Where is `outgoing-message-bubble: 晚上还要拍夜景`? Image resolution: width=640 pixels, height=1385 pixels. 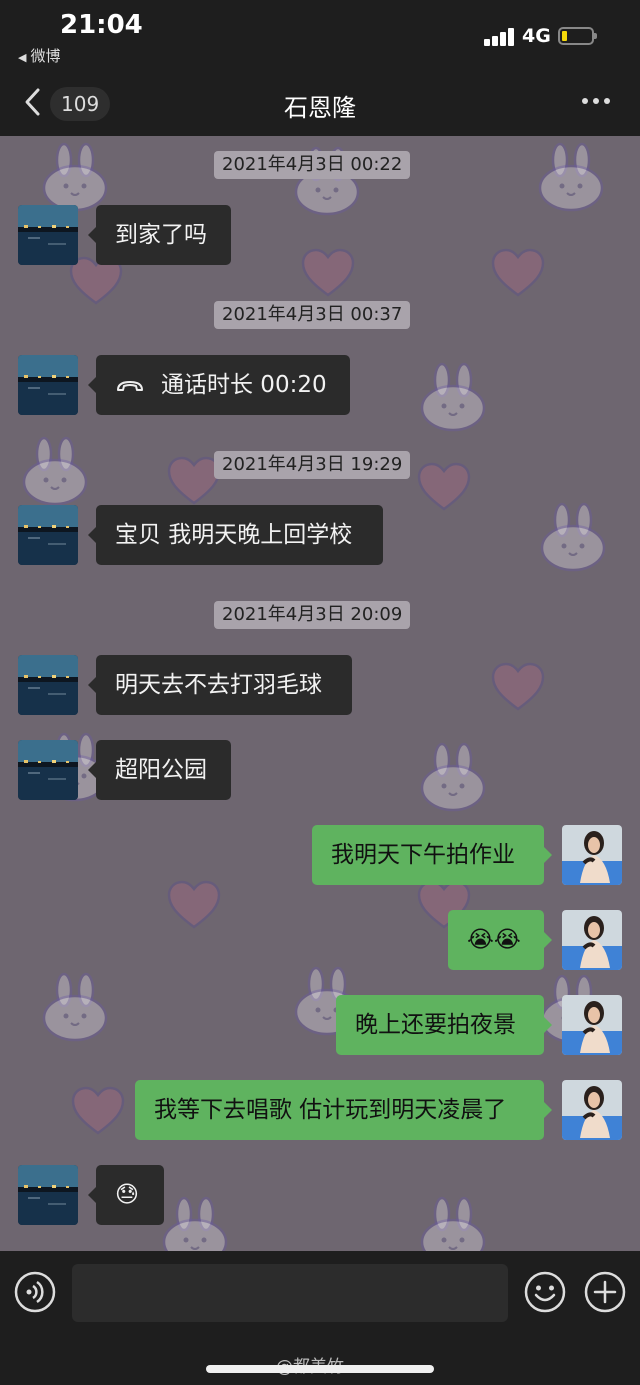 outgoing-message-bubble: 晚上还要拍夜景 is located at coordinates (444, 1025).